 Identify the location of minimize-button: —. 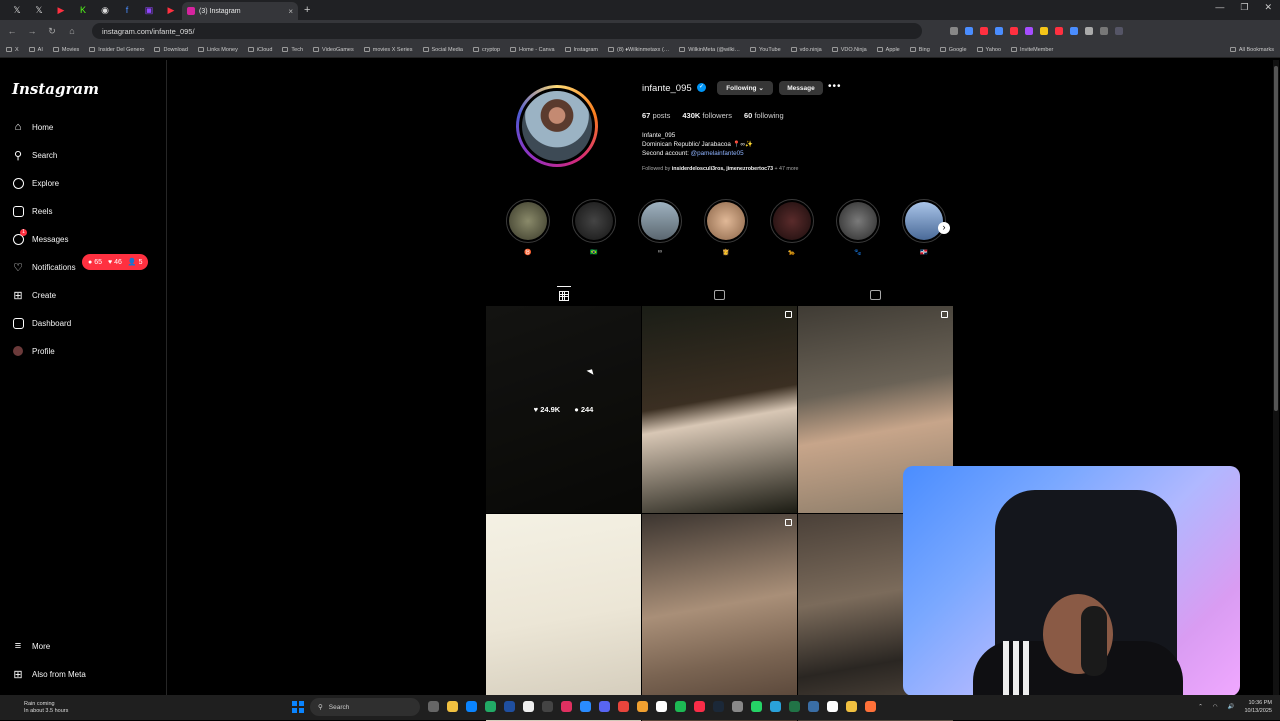
(1219, 7).